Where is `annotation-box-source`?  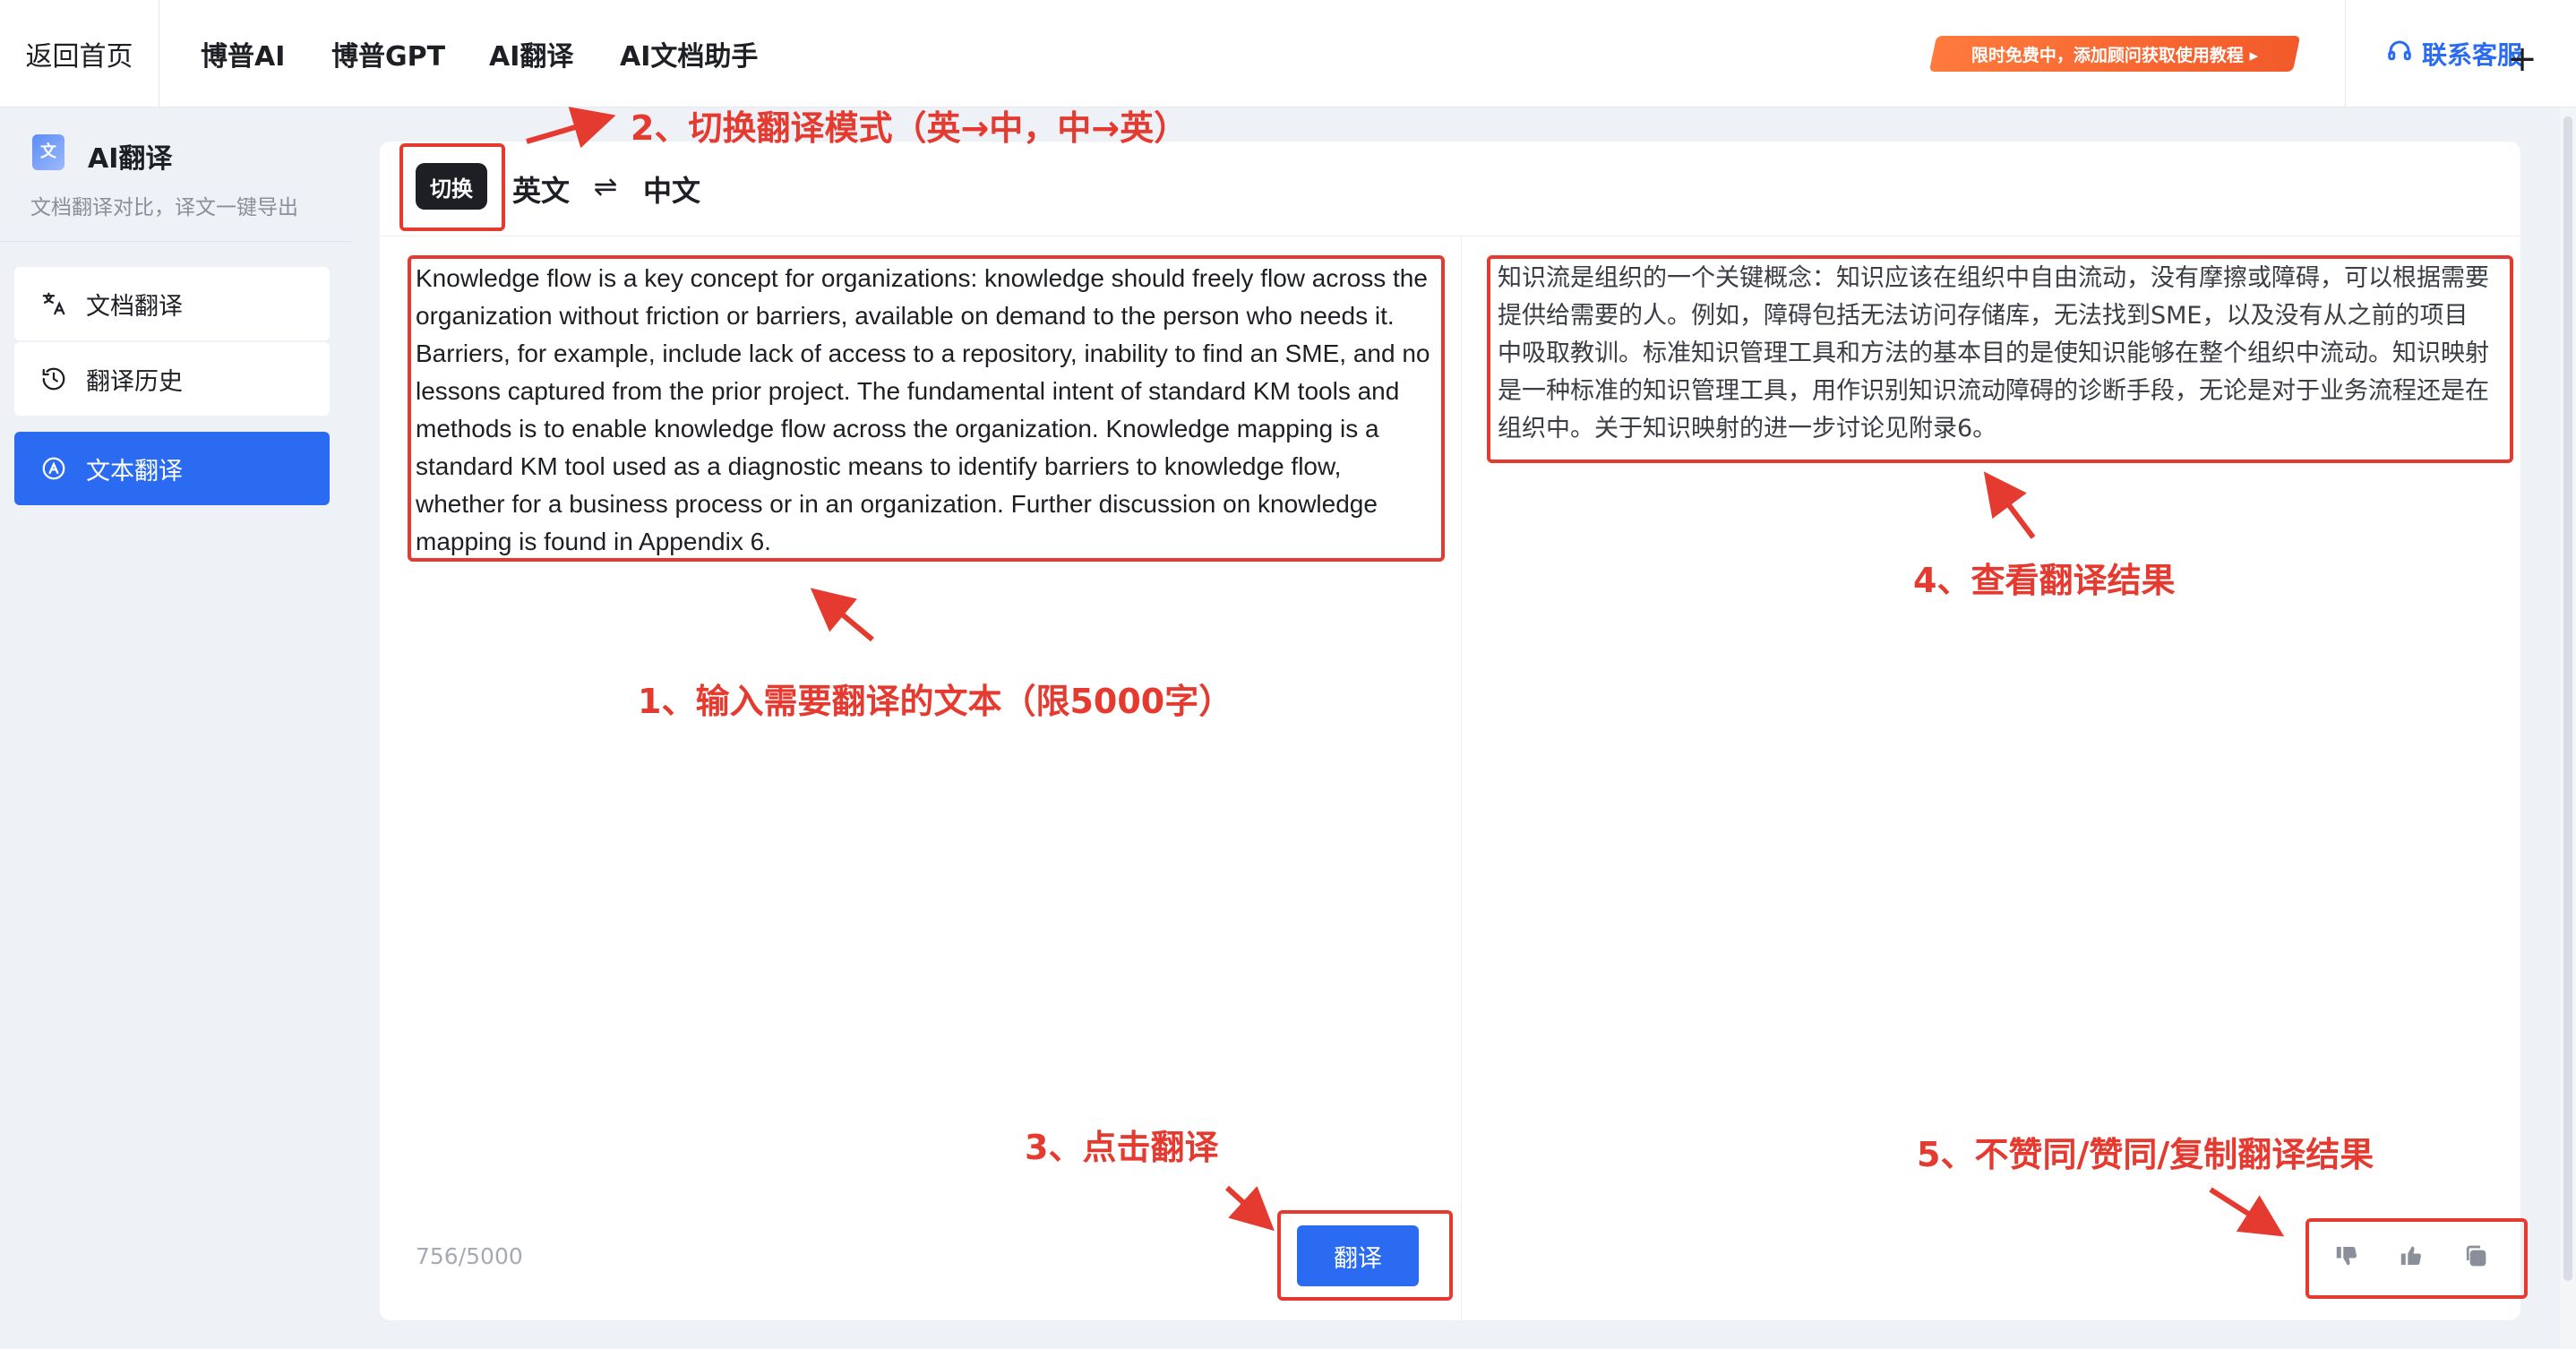
annotation-box-source is located at coordinates (926, 408).